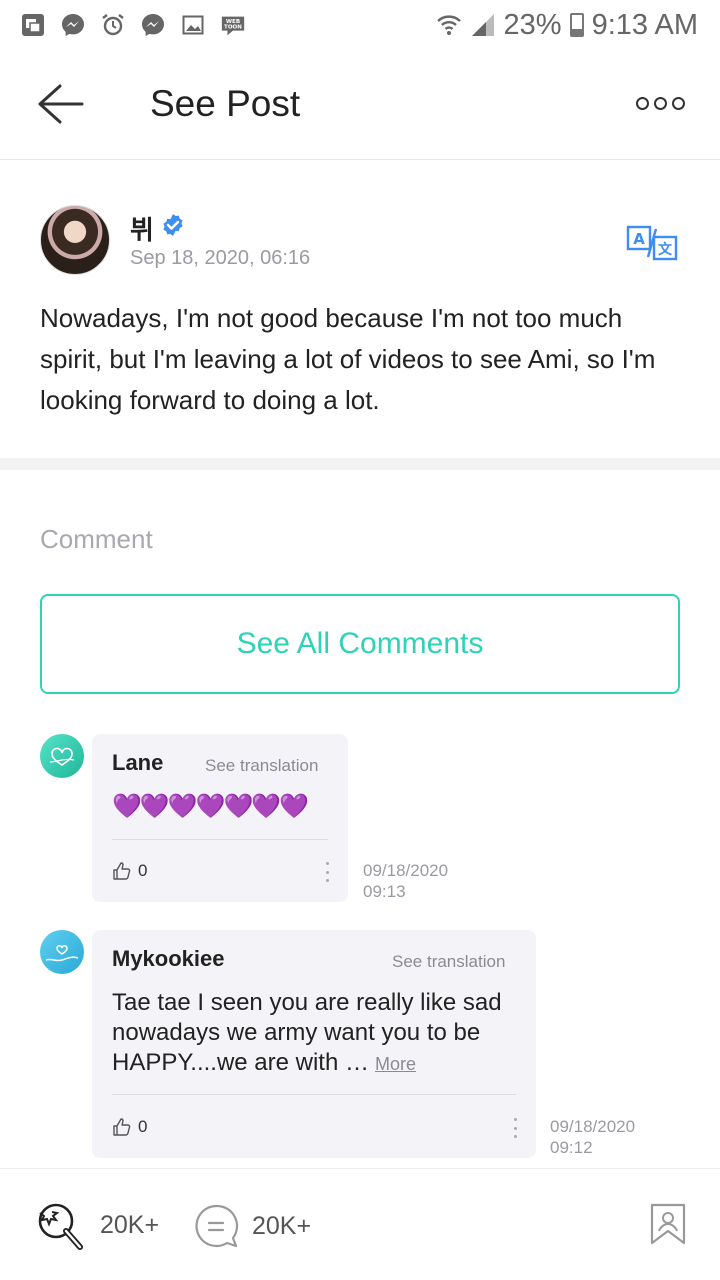 The width and height of the screenshot is (720, 1280). I want to click on comment-text: 💜💜💜💜💜💜💜, so click(210, 806).